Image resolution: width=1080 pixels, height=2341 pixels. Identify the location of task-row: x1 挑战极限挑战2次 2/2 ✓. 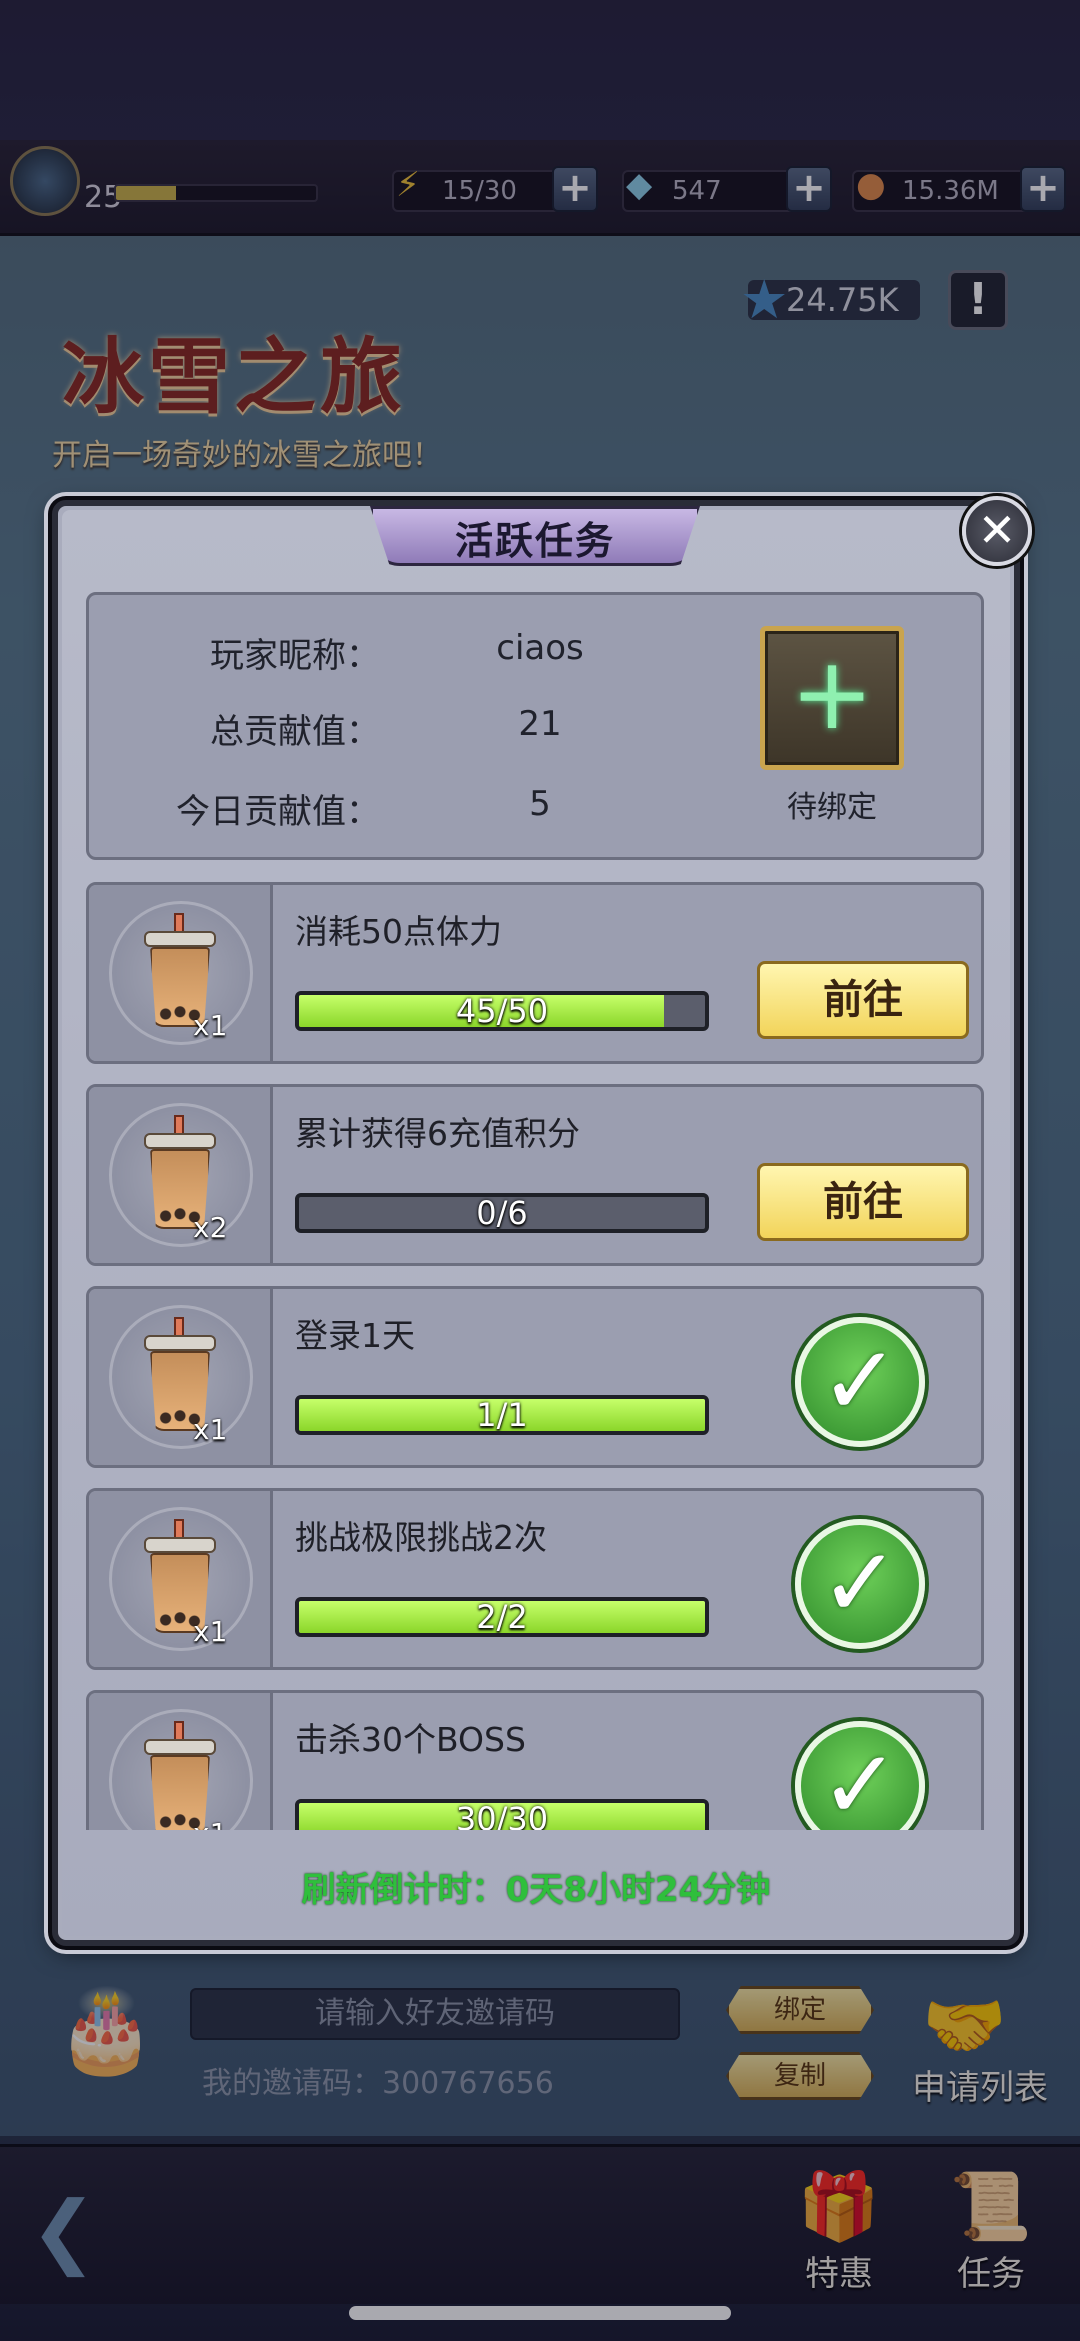
(535, 1579).